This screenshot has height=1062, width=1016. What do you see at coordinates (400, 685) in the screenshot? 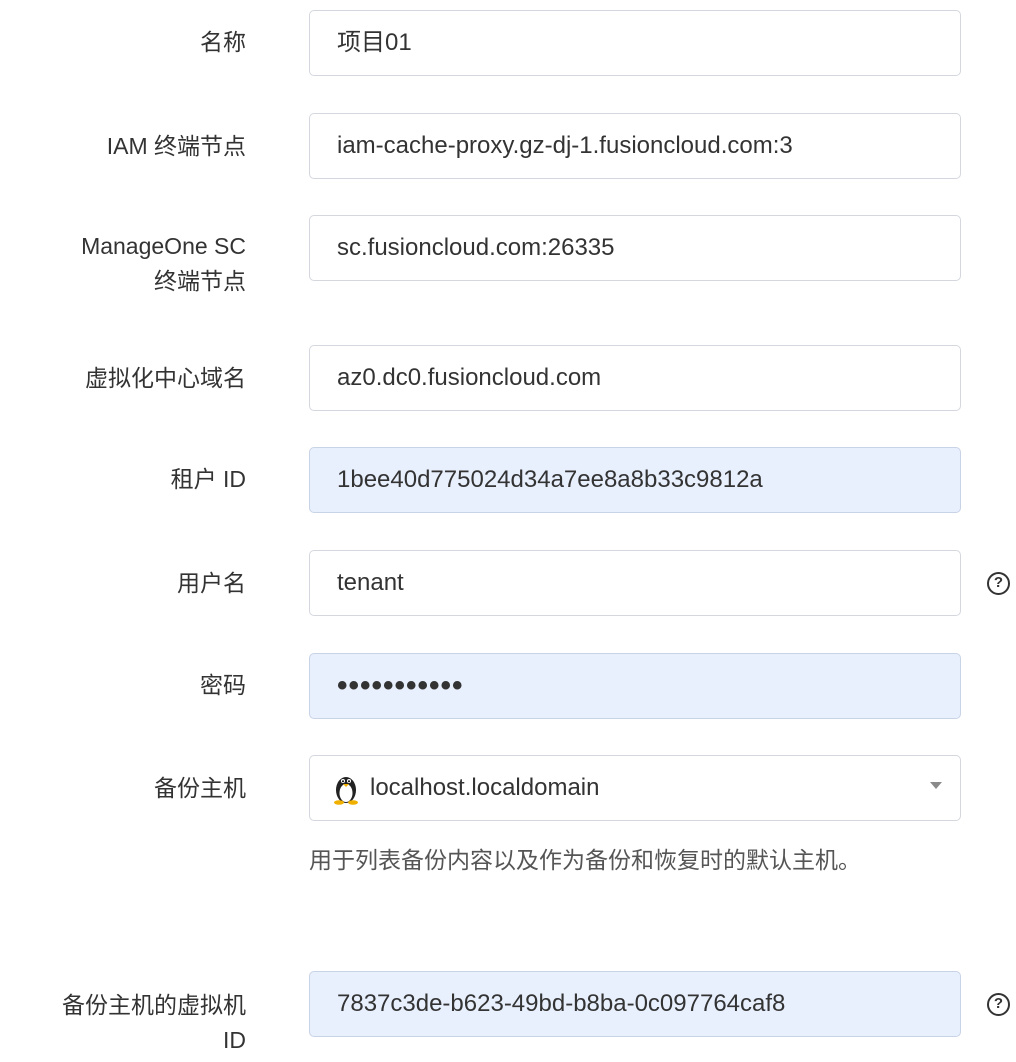
I see `password-value: •••••••••••` at bounding box center [400, 685].